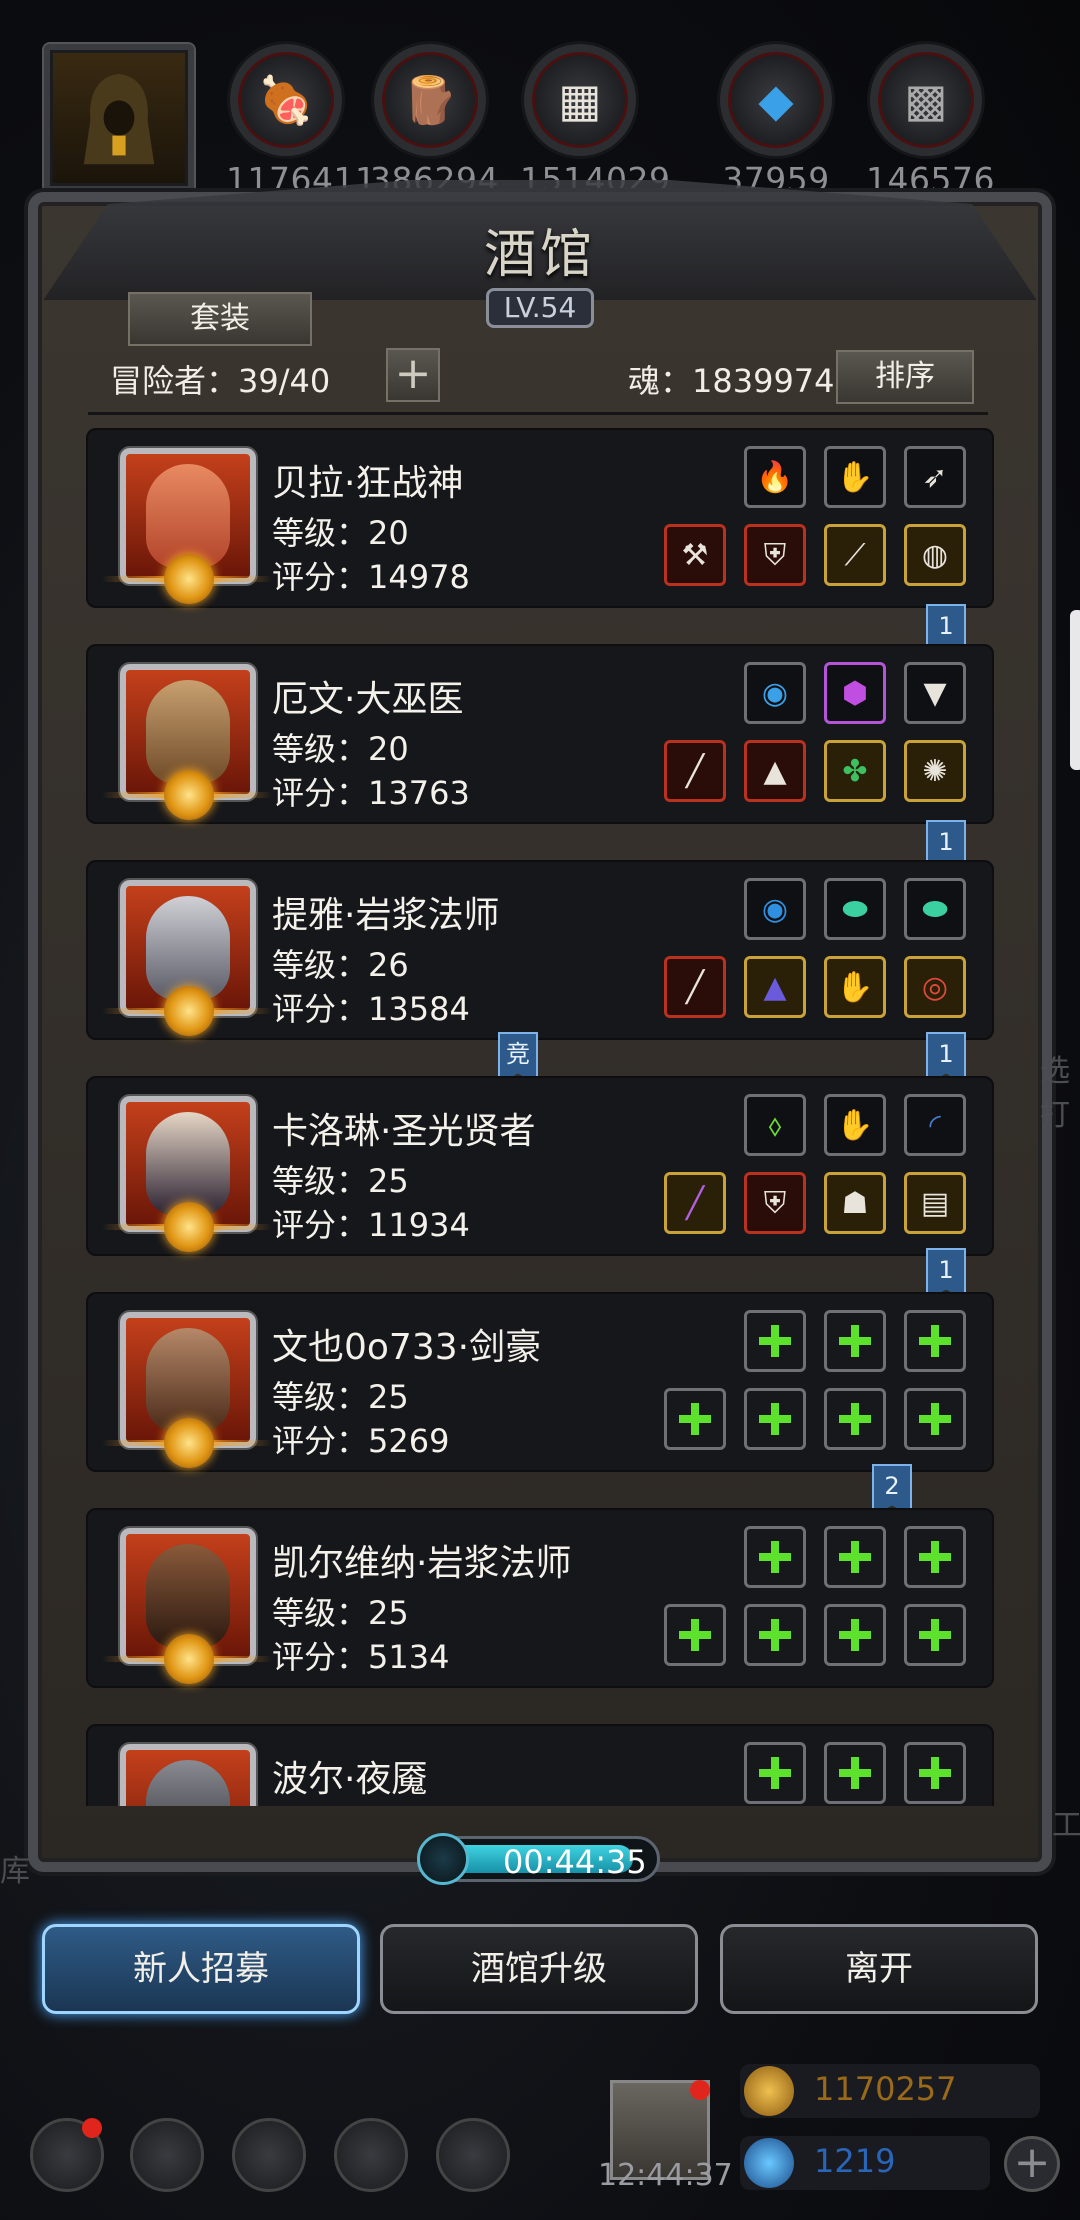 The width and height of the screenshot is (1080, 2220). Describe the element at coordinates (540, 308) in the screenshot. I see `tavern-level-badge: LV.54` at that location.